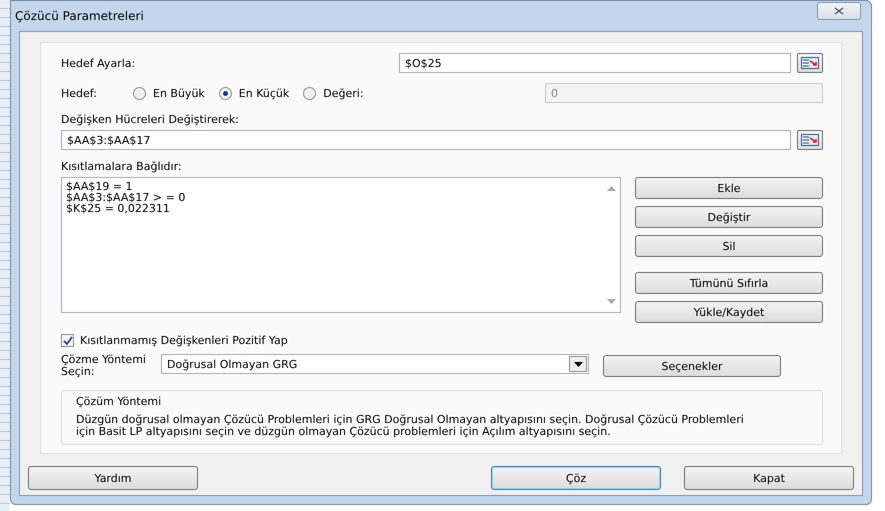 This screenshot has width=885, height=511. What do you see at coordinates (576, 478) in the screenshot?
I see `dialog-button: Çöz` at bounding box center [576, 478].